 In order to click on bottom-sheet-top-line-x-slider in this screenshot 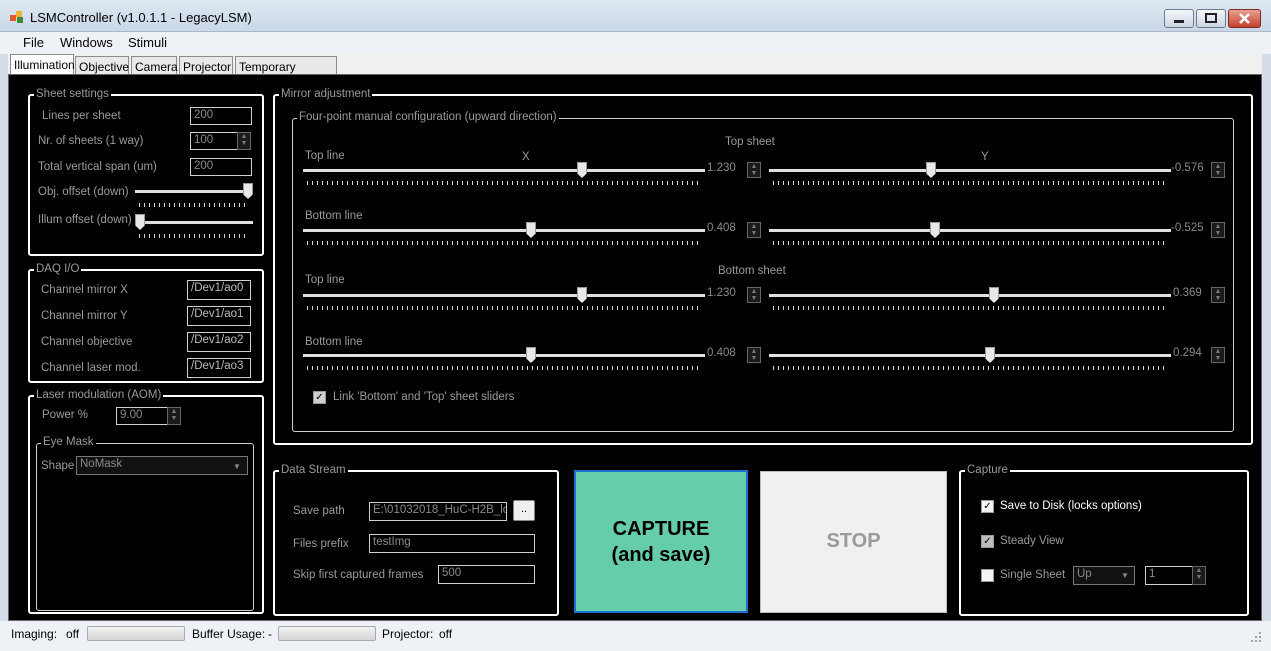, I will do `click(504, 298)`.